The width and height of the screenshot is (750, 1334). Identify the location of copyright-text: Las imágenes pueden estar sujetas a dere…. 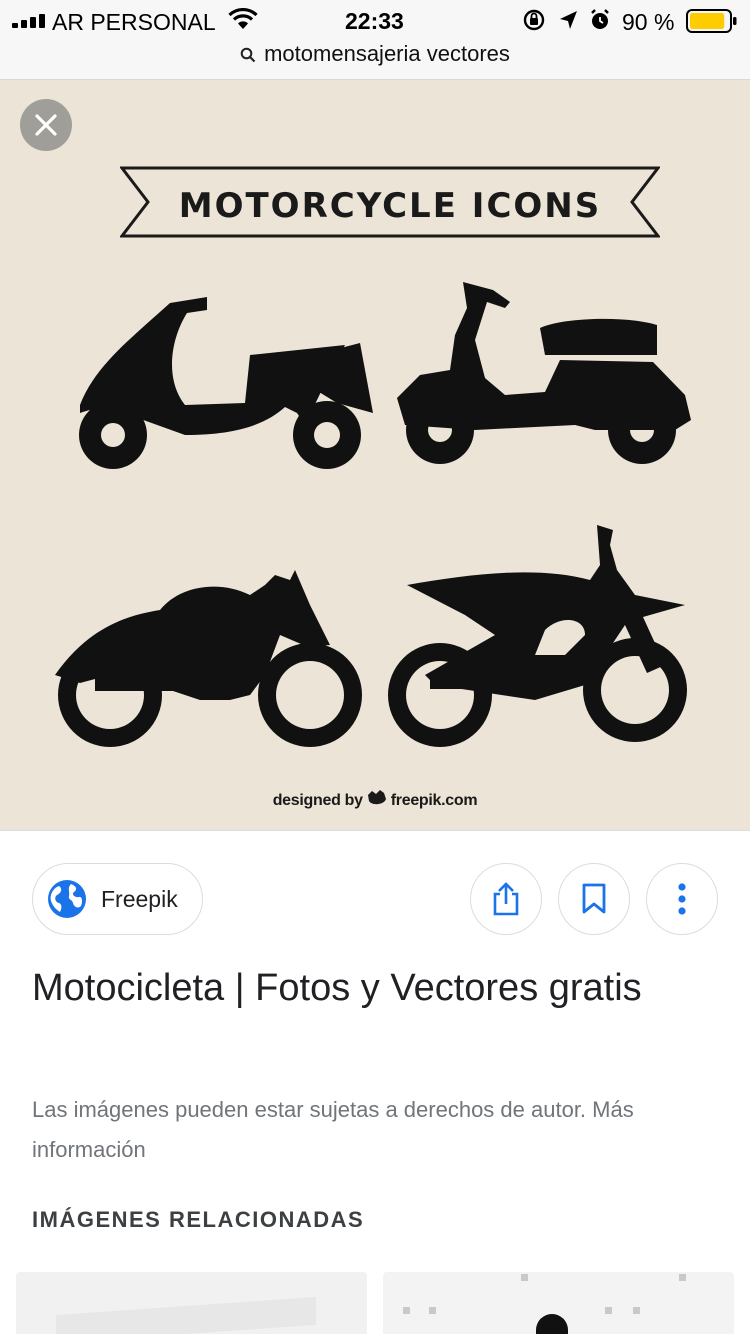
(309, 1109).